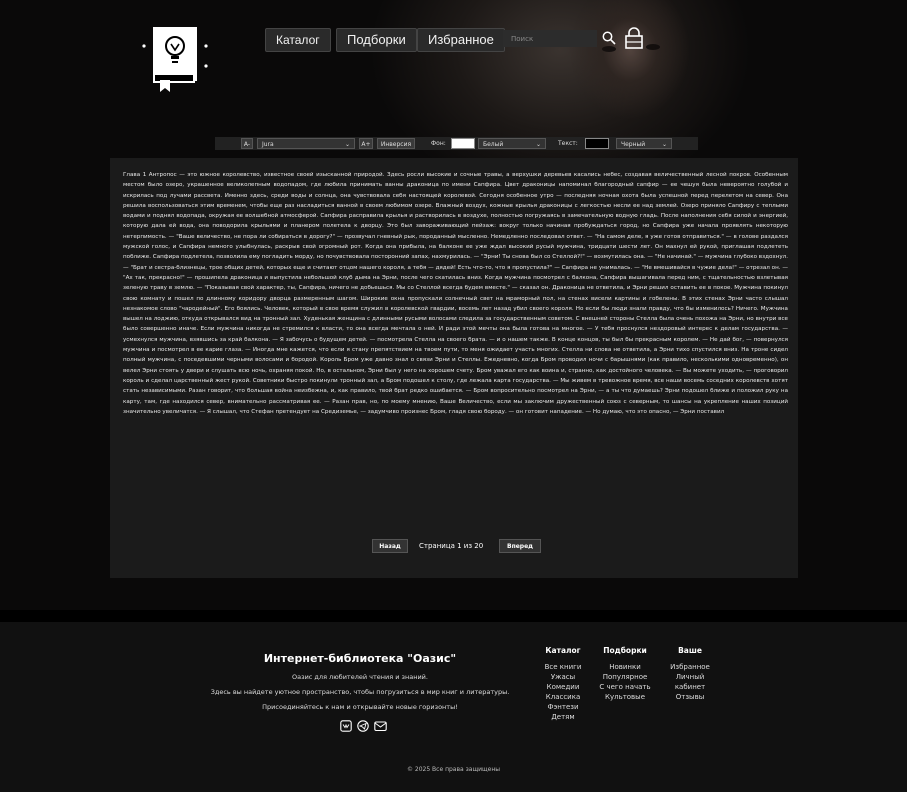 The height and width of the screenshot is (792, 907). I want to click on next-page-button: Вперед, so click(520, 546).